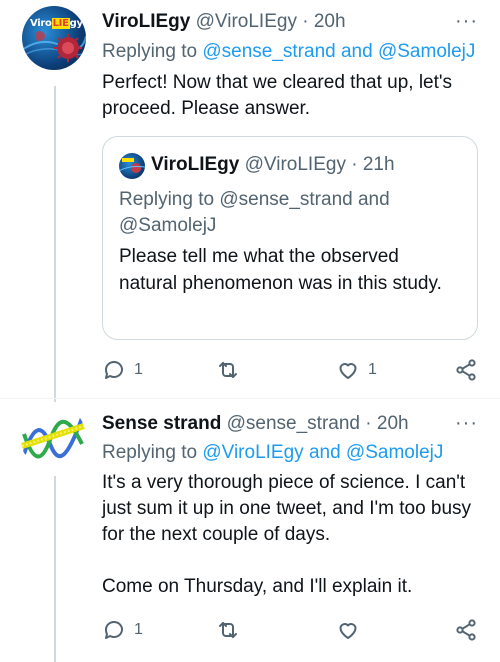  What do you see at coordinates (322, 452) in the screenshot?
I see `replying-mentions: @ViroLIEgy and @SamolejJ` at bounding box center [322, 452].